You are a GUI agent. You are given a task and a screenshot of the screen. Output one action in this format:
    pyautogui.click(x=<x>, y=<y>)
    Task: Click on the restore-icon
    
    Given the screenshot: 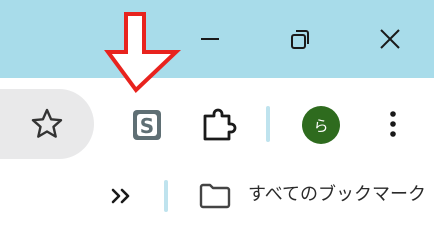 What is the action you would take?
    pyautogui.click(x=300, y=39)
    